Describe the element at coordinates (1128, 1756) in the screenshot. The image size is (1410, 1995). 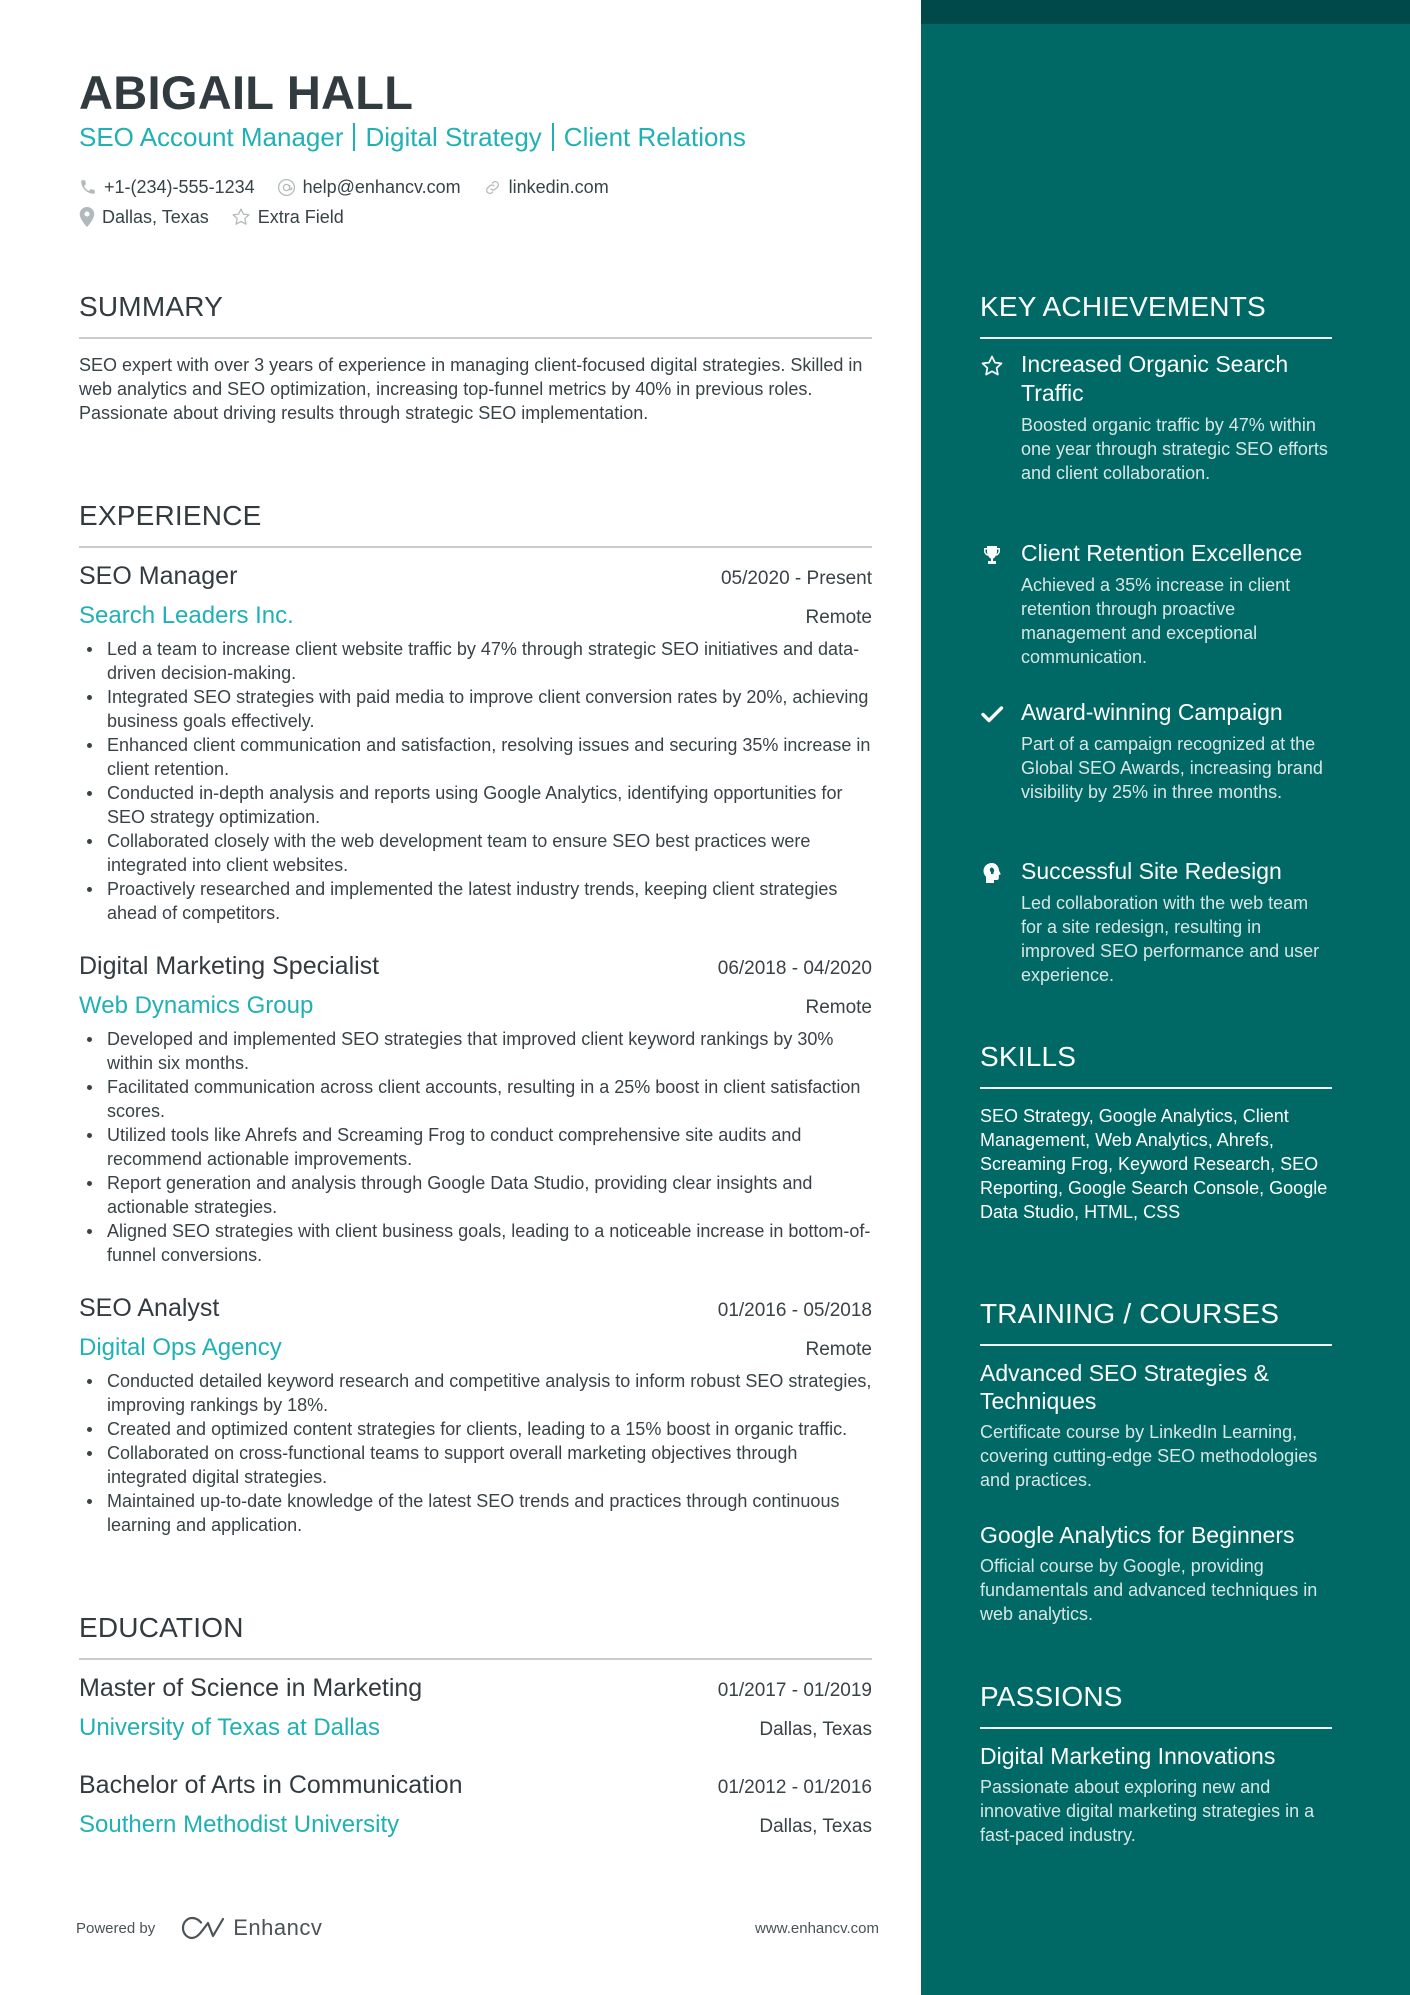
I see `passion-title: Digital Marketing Innovations` at that location.